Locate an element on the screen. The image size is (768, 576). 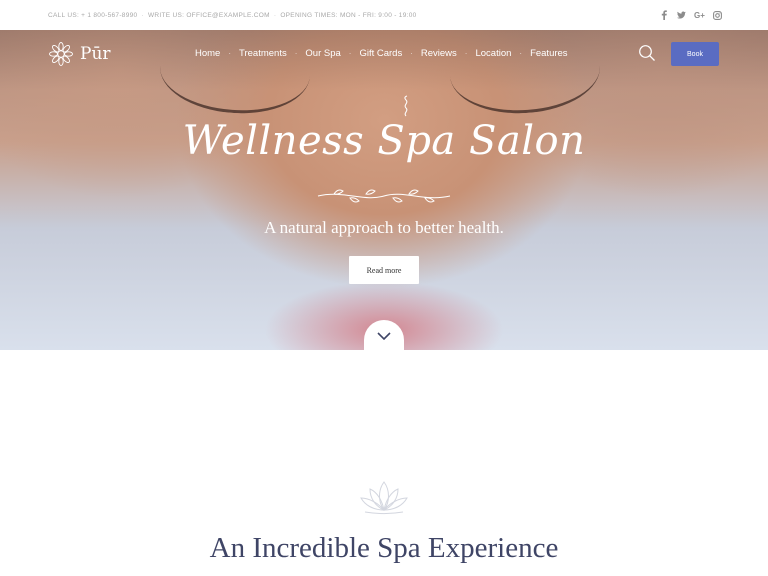
scroll-down-button is located at coordinates (384, 336).